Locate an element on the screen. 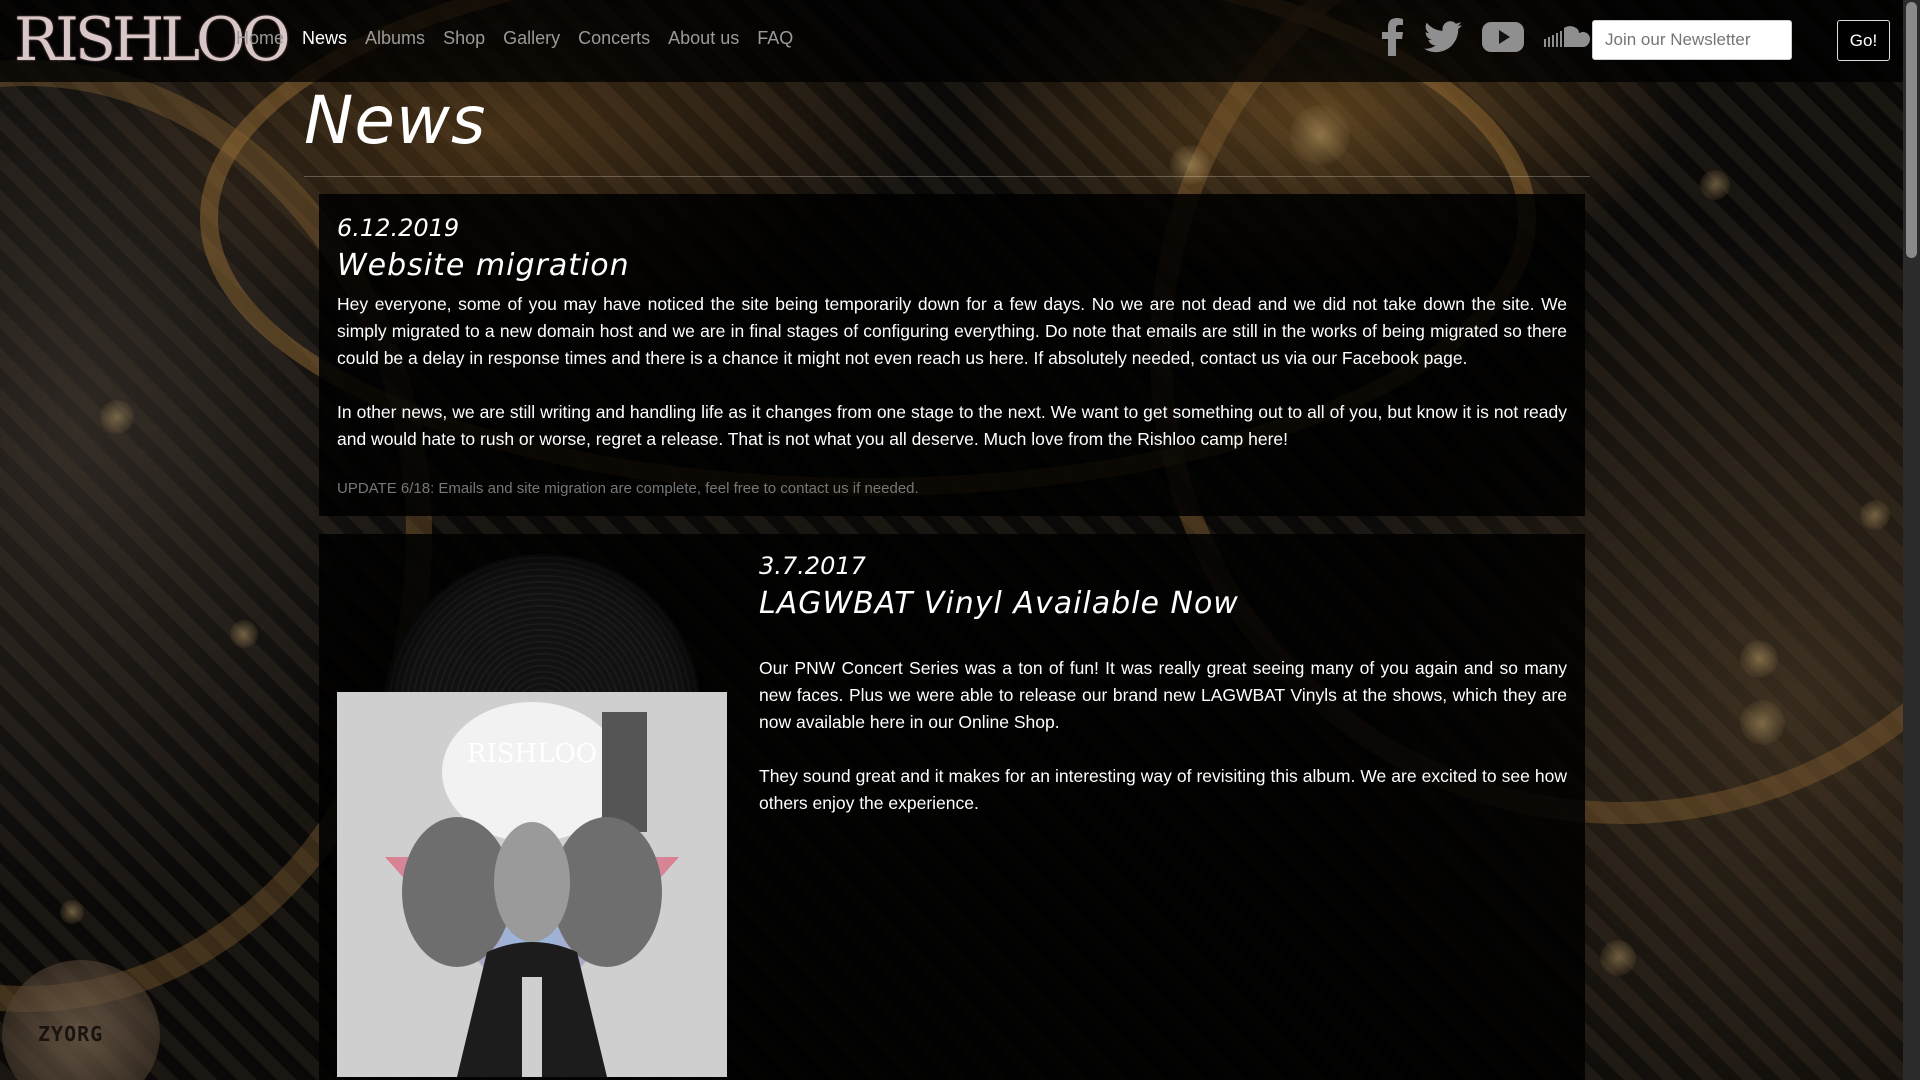 This screenshot has height=1080, width=1920. nav-gallery: Gallery is located at coordinates (531, 38).